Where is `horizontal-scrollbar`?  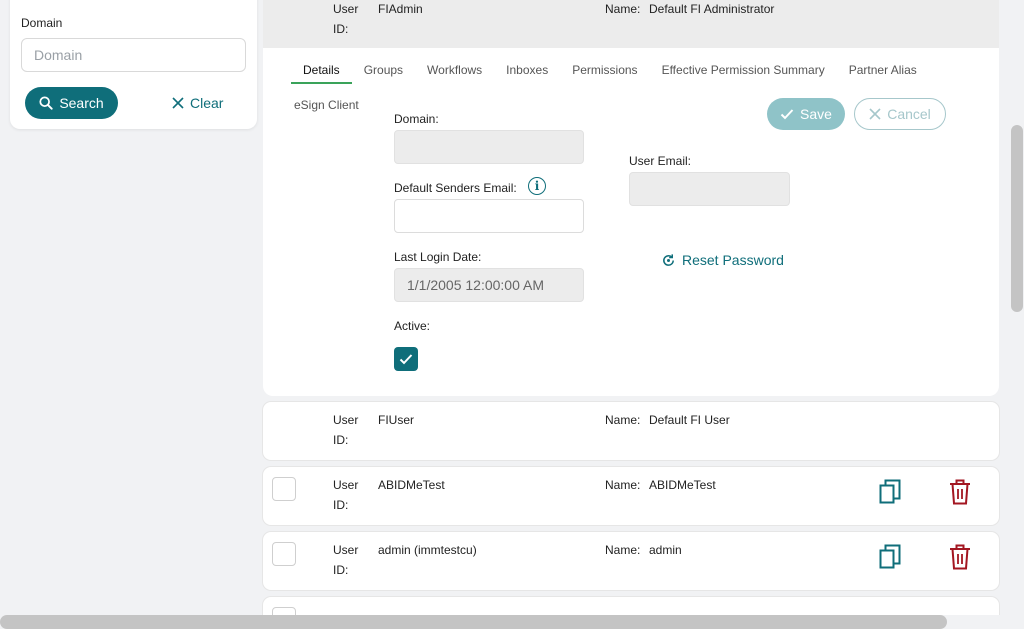
horizontal-scrollbar is located at coordinates (512, 622).